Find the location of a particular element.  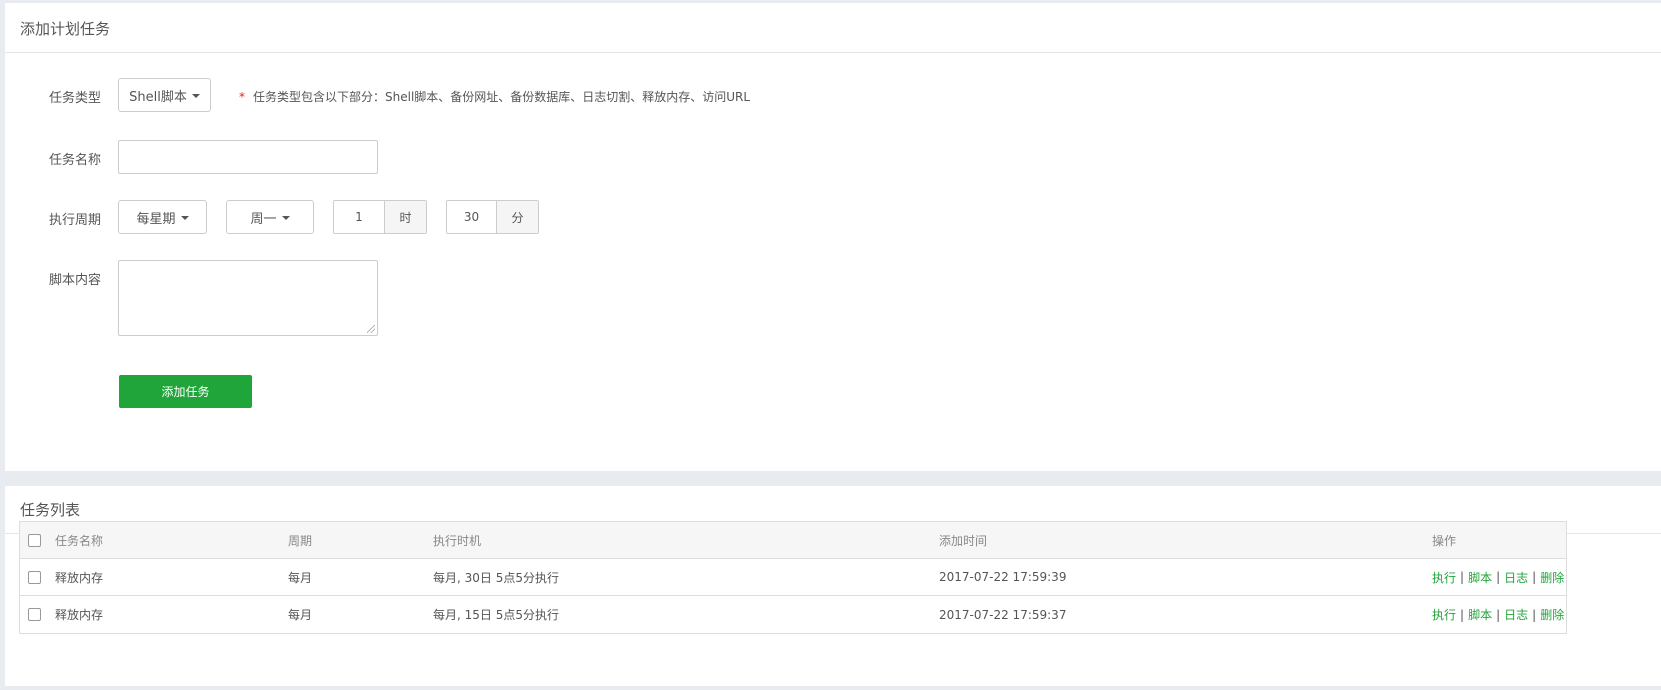

row-added-time: 2017-07-22 17:59:39 is located at coordinates (1003, 577).